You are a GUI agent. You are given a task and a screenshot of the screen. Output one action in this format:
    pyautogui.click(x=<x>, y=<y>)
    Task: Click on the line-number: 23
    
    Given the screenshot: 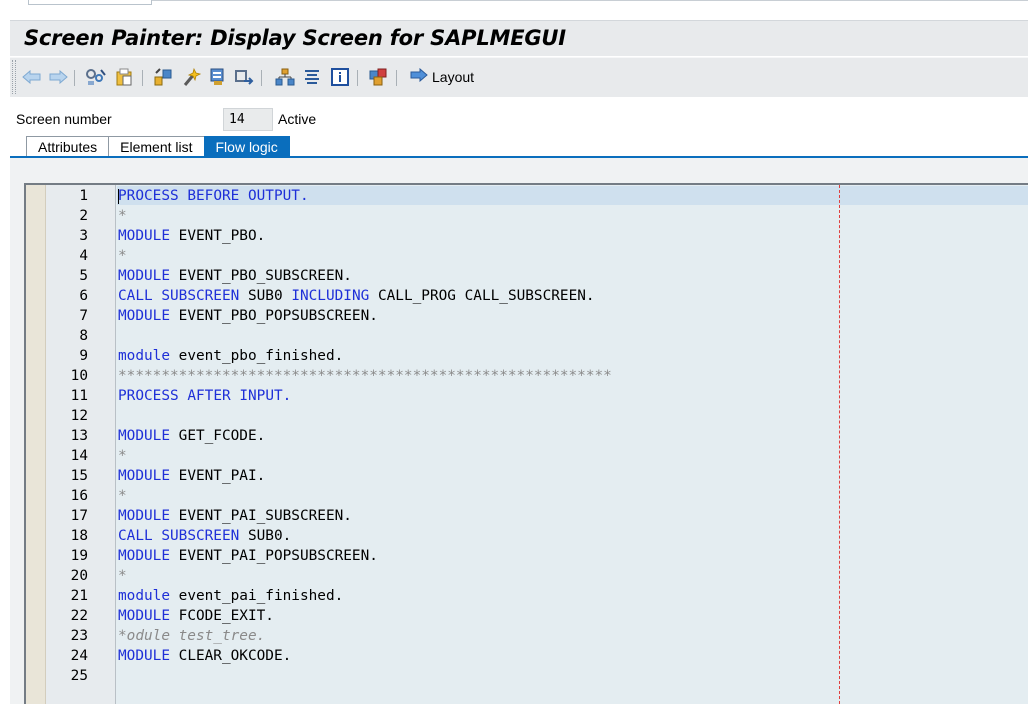 What is the action you would take?
    pyautogui.click(x=79, y=636)
    